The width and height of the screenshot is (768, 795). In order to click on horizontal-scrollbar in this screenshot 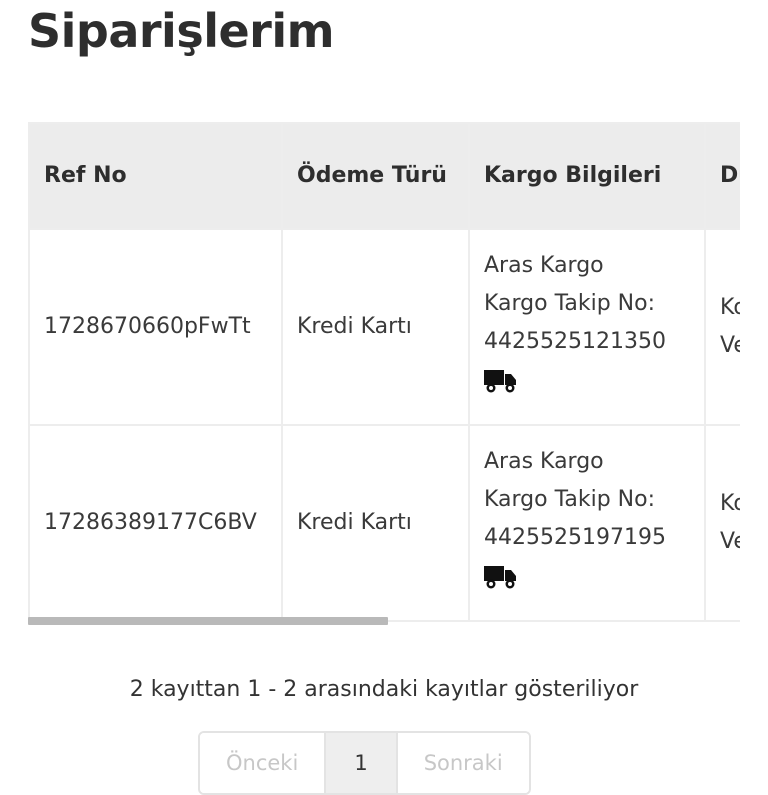, I will do `click(208, 621)`.